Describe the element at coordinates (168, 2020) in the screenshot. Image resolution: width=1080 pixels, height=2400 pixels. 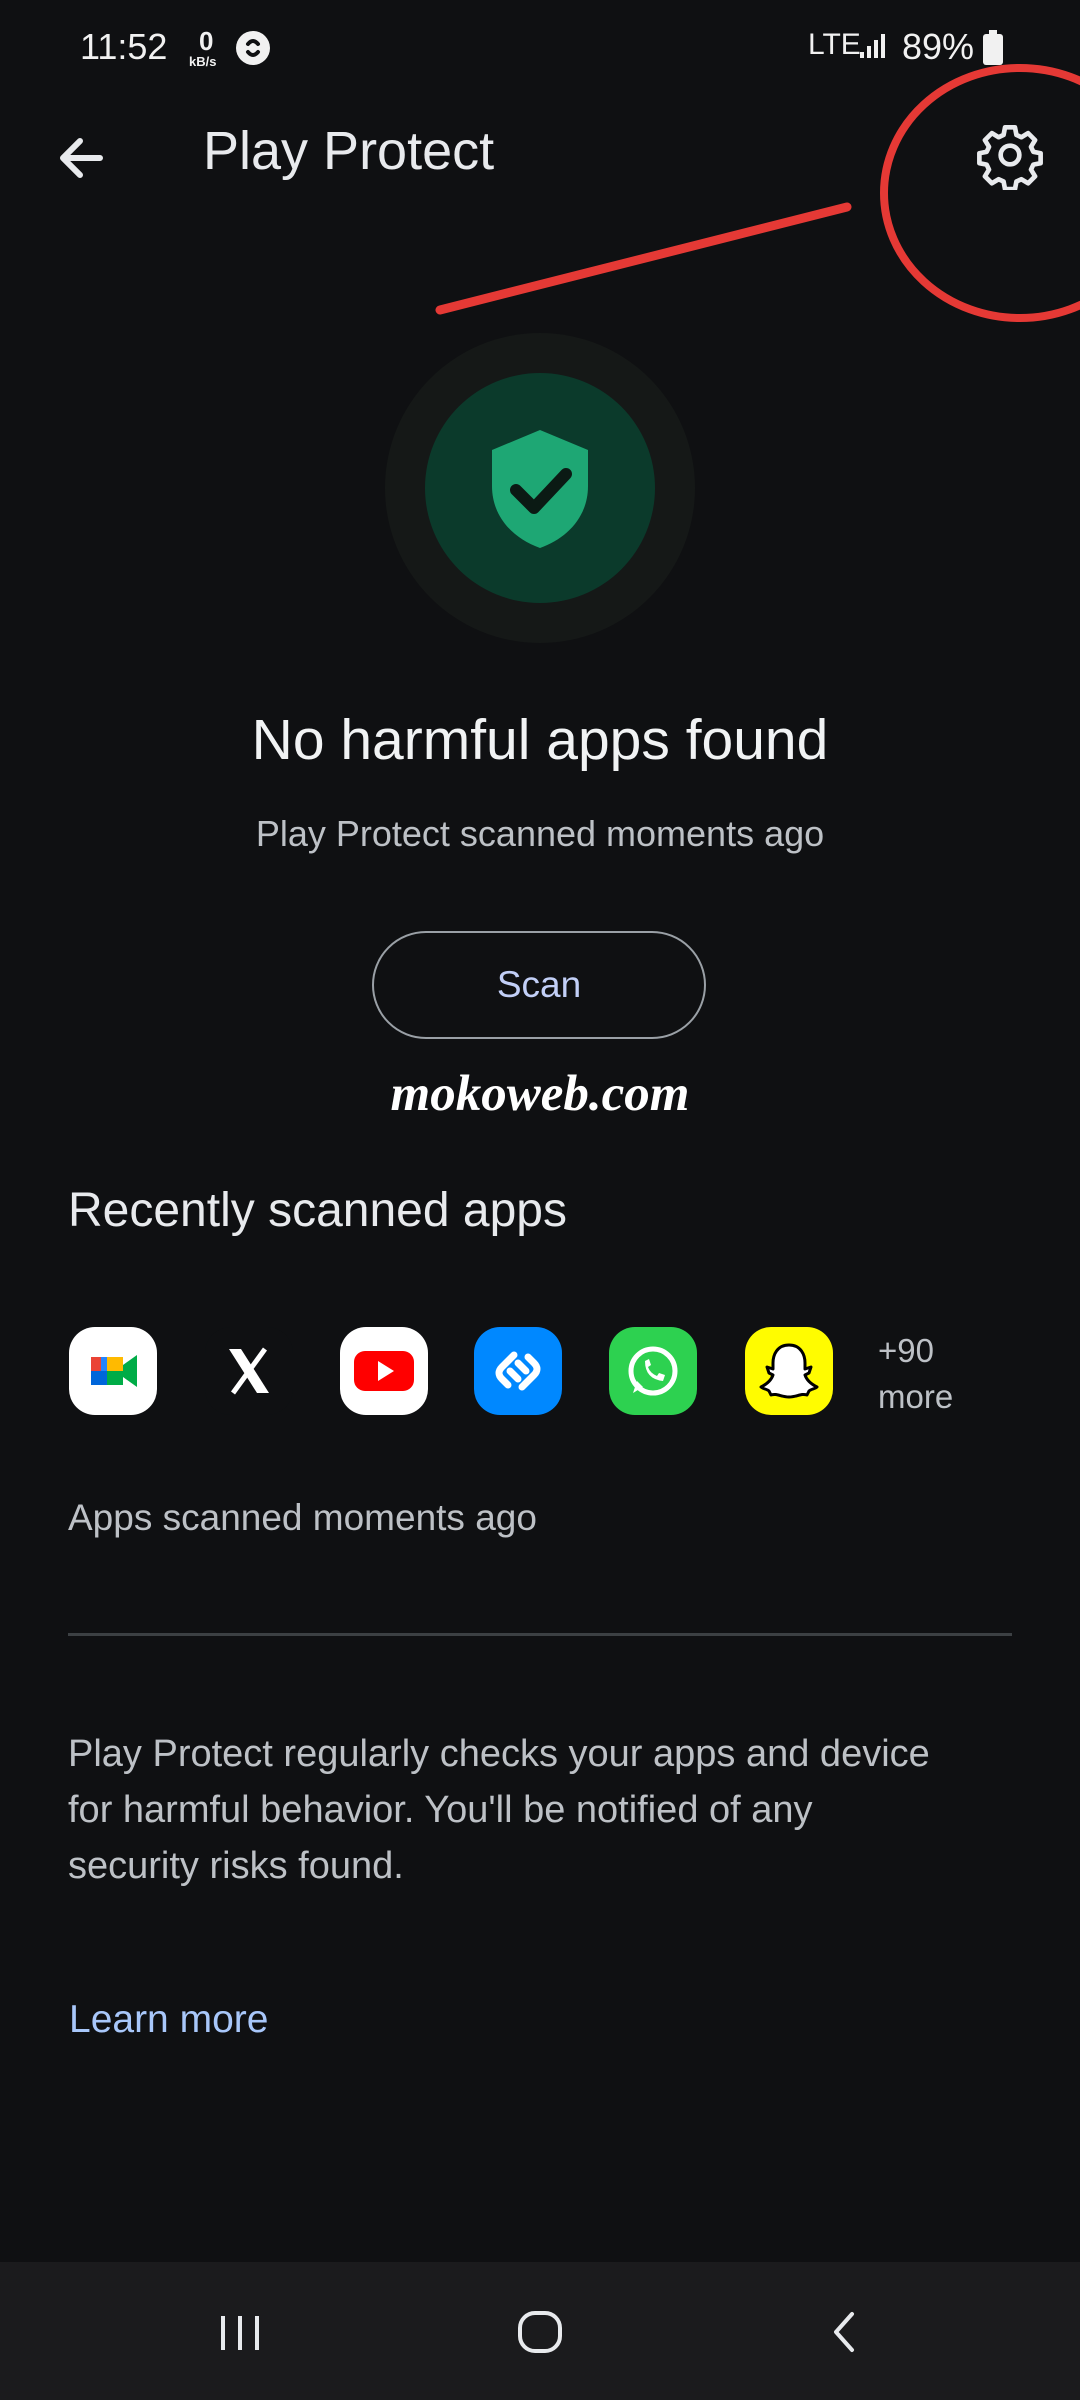
I see `learn-more-link: Learn more` at that location.